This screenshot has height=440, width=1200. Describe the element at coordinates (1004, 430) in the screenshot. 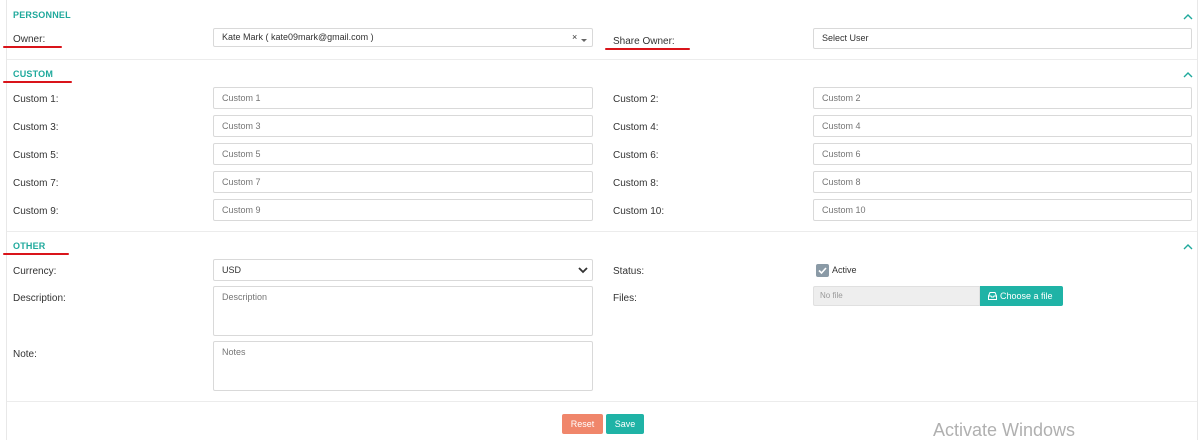

I see `activate-windows-watermark: Activate Windows` at that location.